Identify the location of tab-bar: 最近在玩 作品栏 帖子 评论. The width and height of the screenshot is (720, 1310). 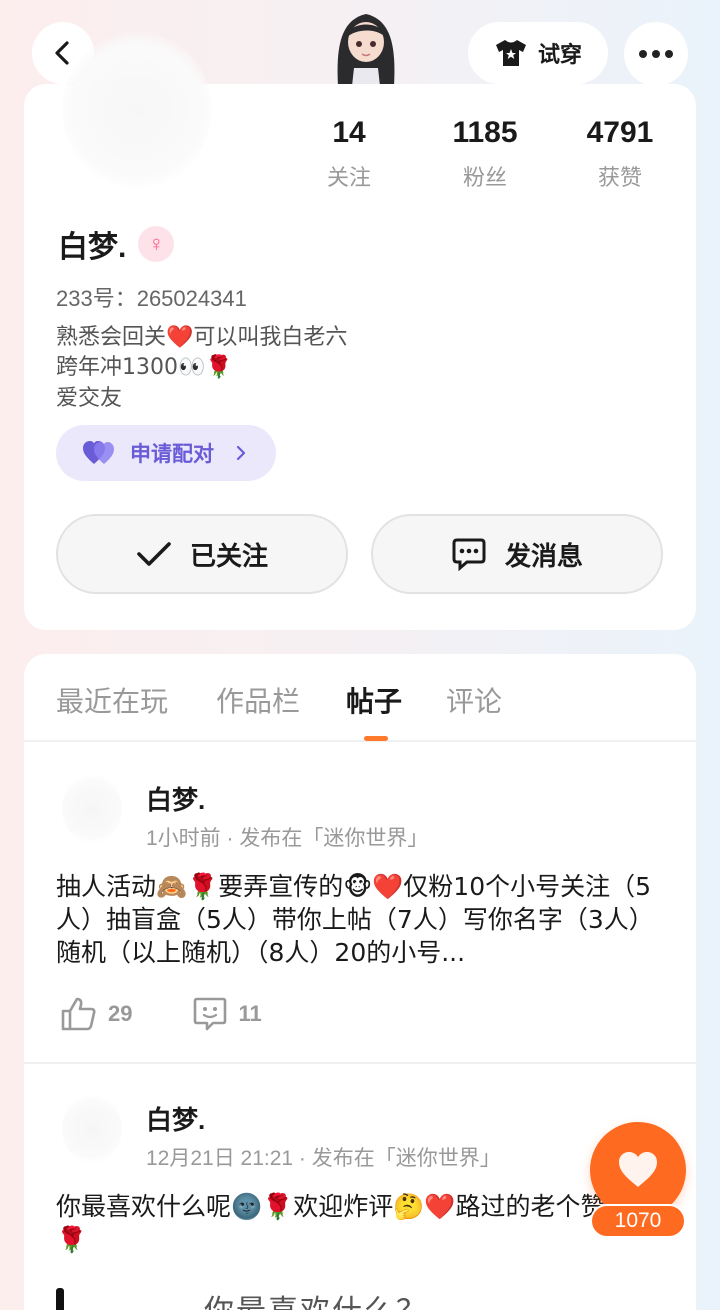
(360, 698).